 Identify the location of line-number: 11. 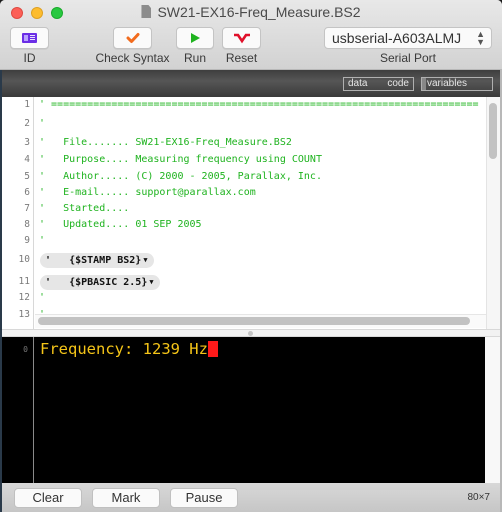
(24, 281).